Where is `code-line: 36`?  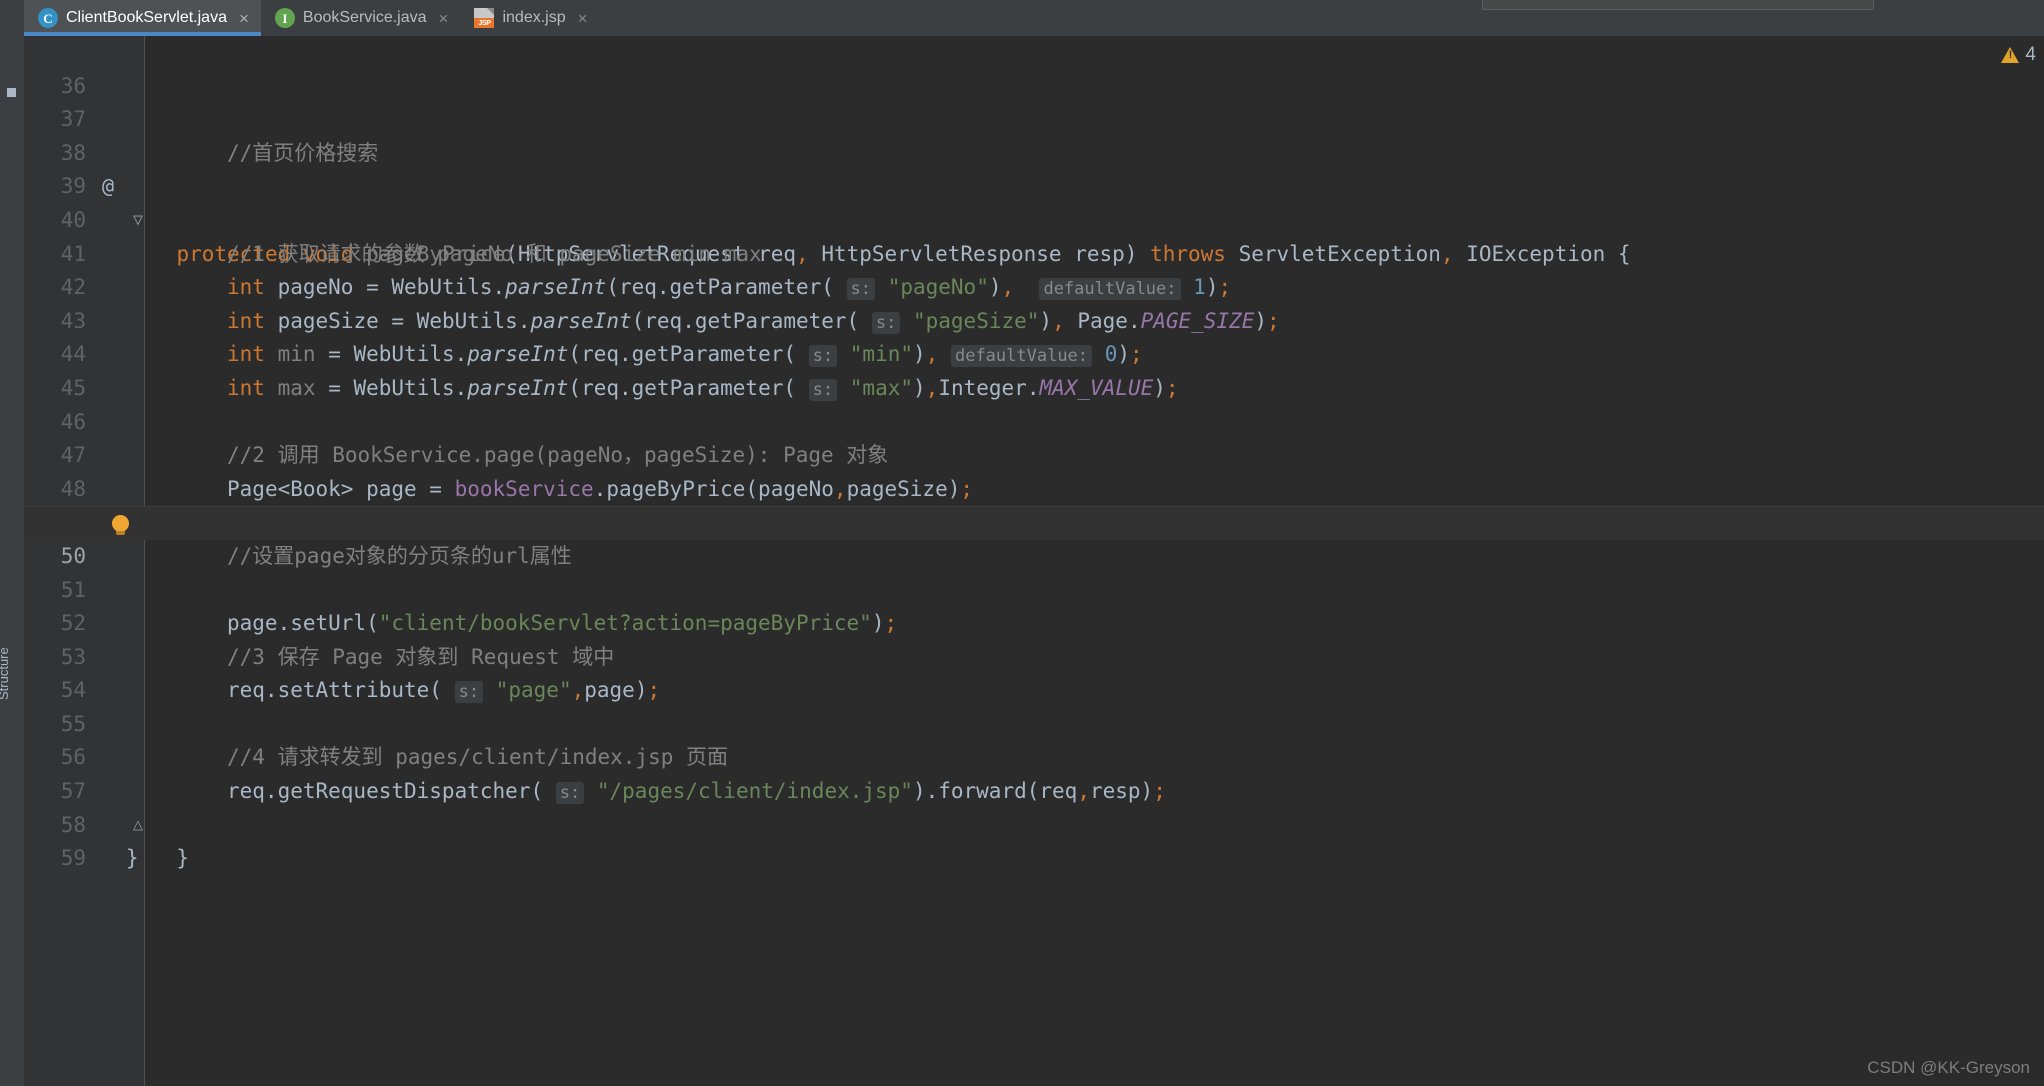
code-line: 36 is located at coordinates (1034, 67).